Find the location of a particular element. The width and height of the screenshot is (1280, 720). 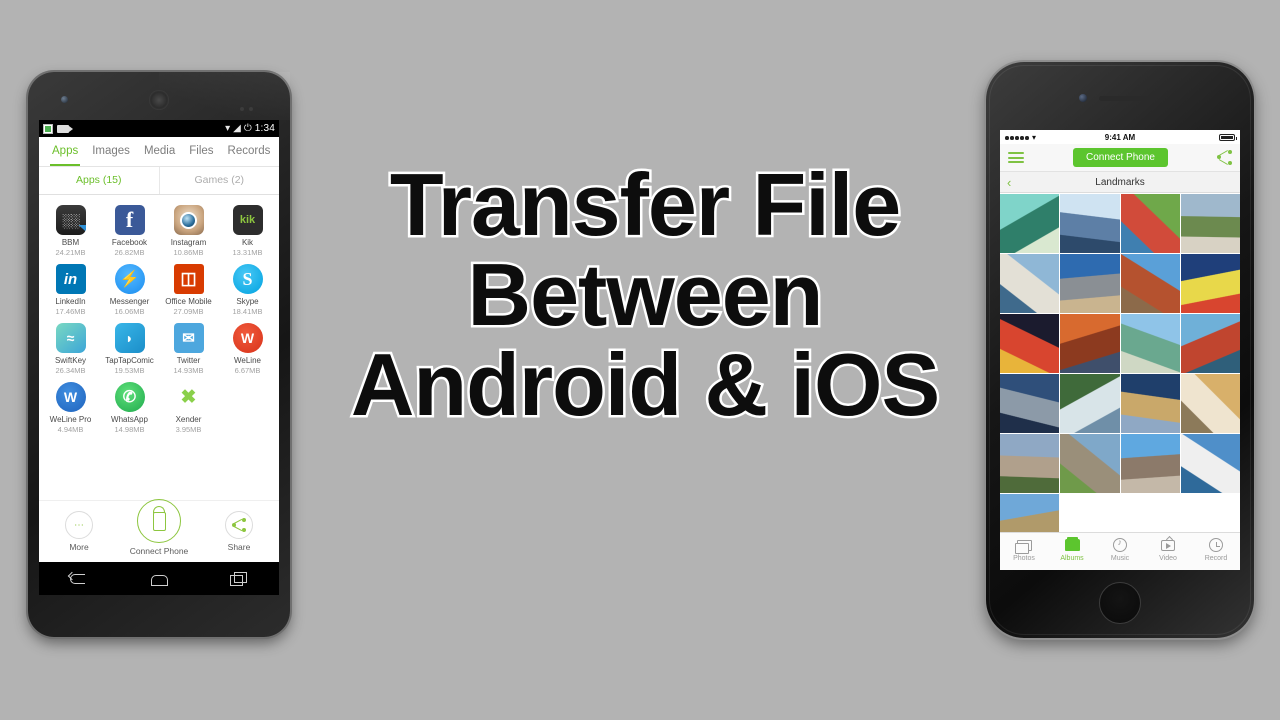

share-button: Share is located at coordinates (239, 531).